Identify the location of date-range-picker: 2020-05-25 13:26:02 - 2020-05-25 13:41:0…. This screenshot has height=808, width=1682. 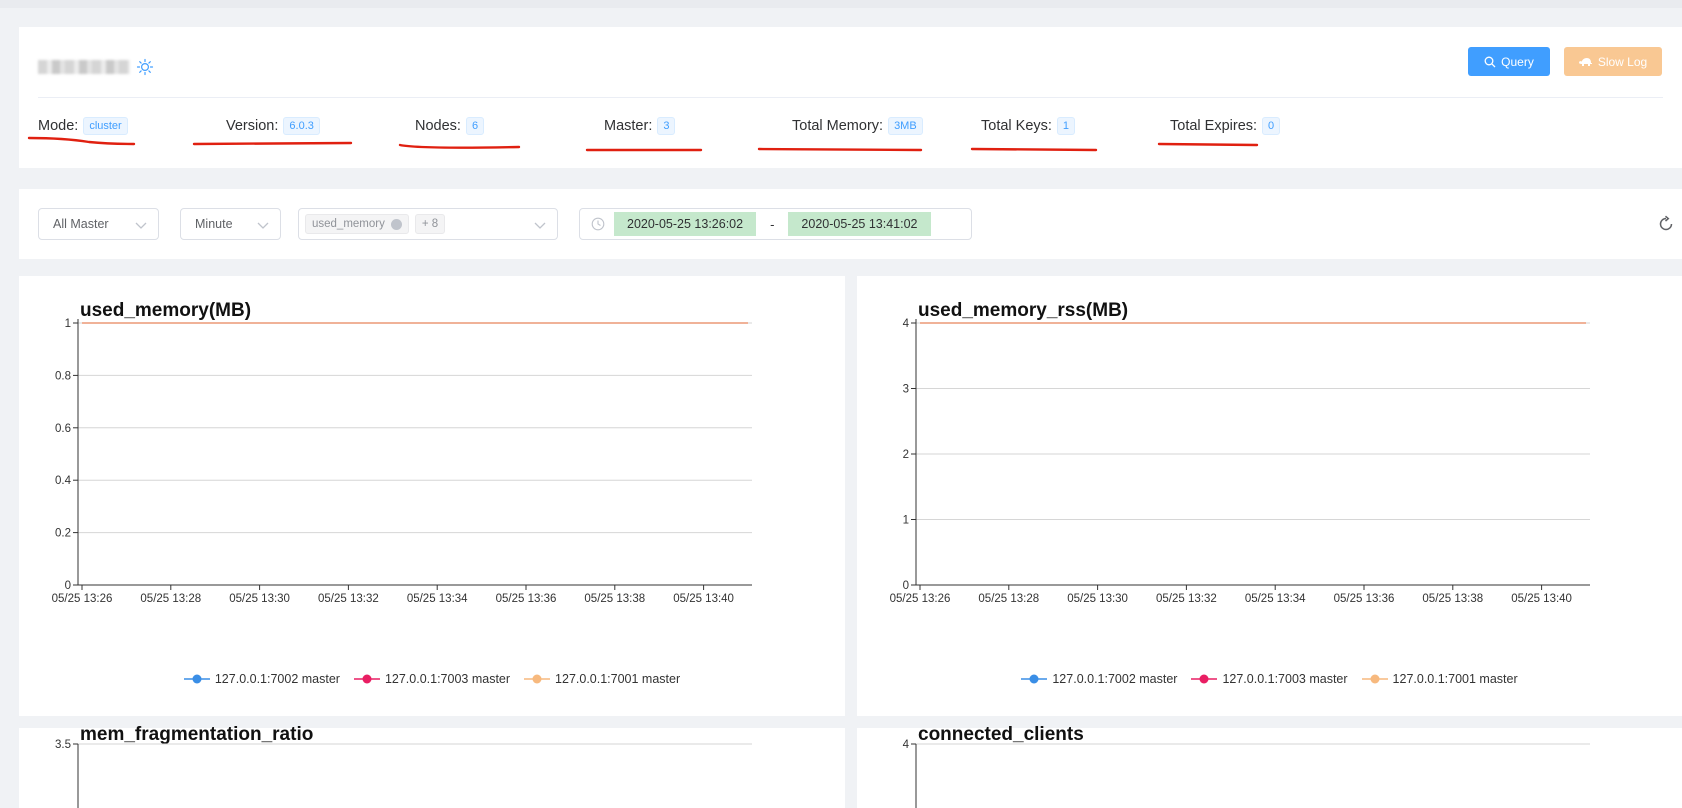
(775, 224).